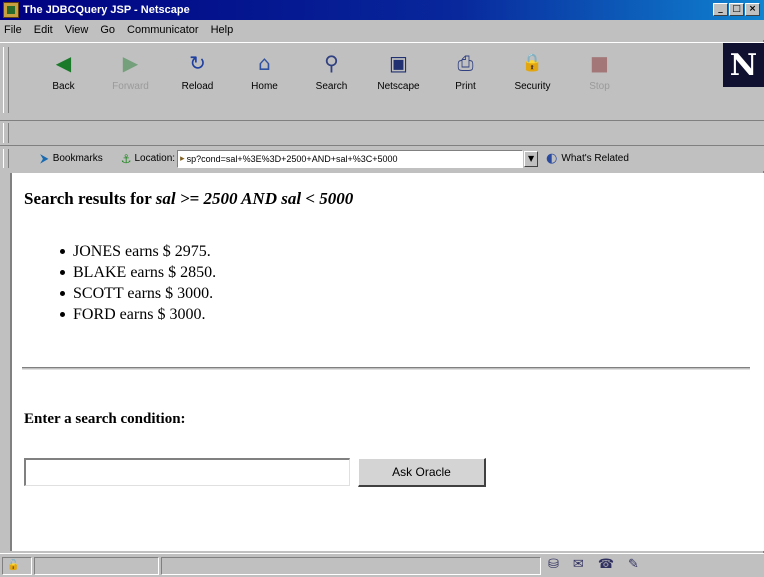  Describe the element at coordinates (599, 63) in the screenshot. I see `stop-icon: ■` at that location.